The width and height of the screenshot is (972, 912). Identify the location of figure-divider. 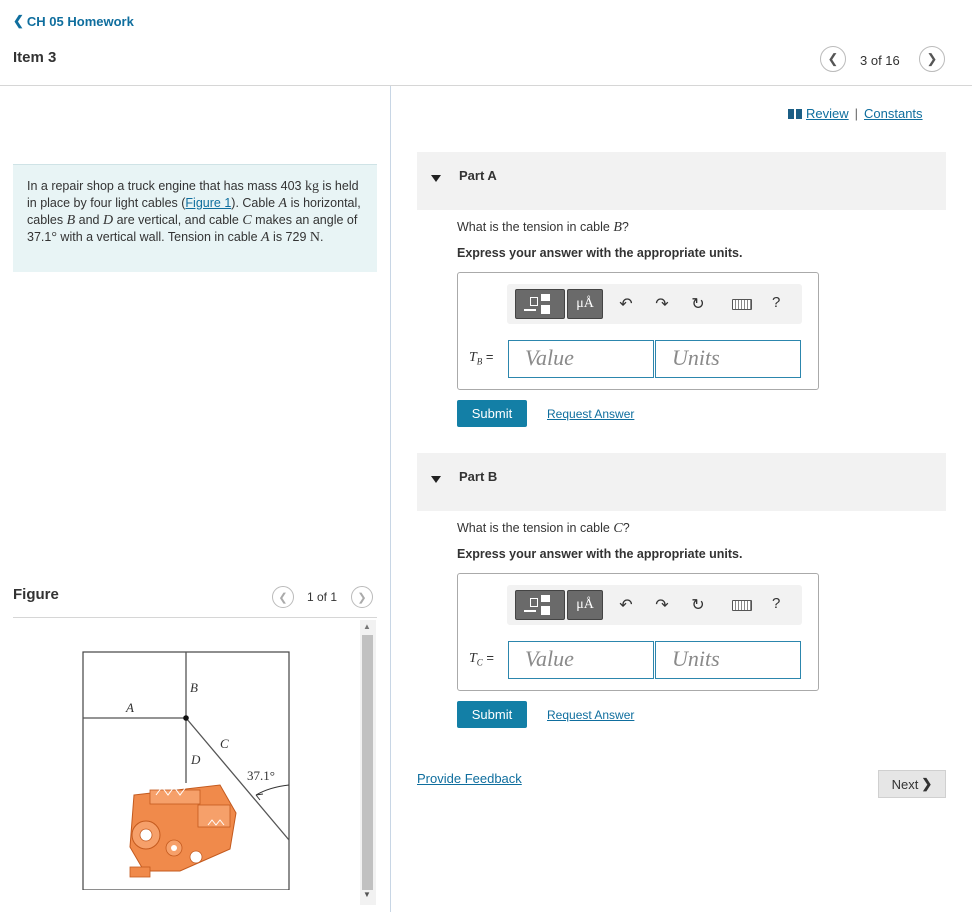
(195, 617).